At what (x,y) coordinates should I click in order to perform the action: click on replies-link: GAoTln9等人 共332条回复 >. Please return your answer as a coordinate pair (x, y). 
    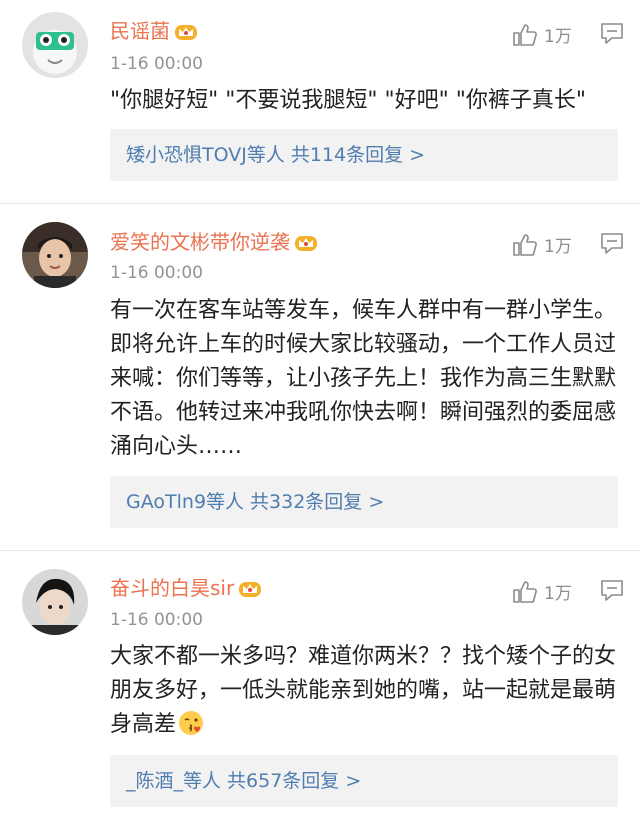
    Looking at the image, I should click on (364, 502).